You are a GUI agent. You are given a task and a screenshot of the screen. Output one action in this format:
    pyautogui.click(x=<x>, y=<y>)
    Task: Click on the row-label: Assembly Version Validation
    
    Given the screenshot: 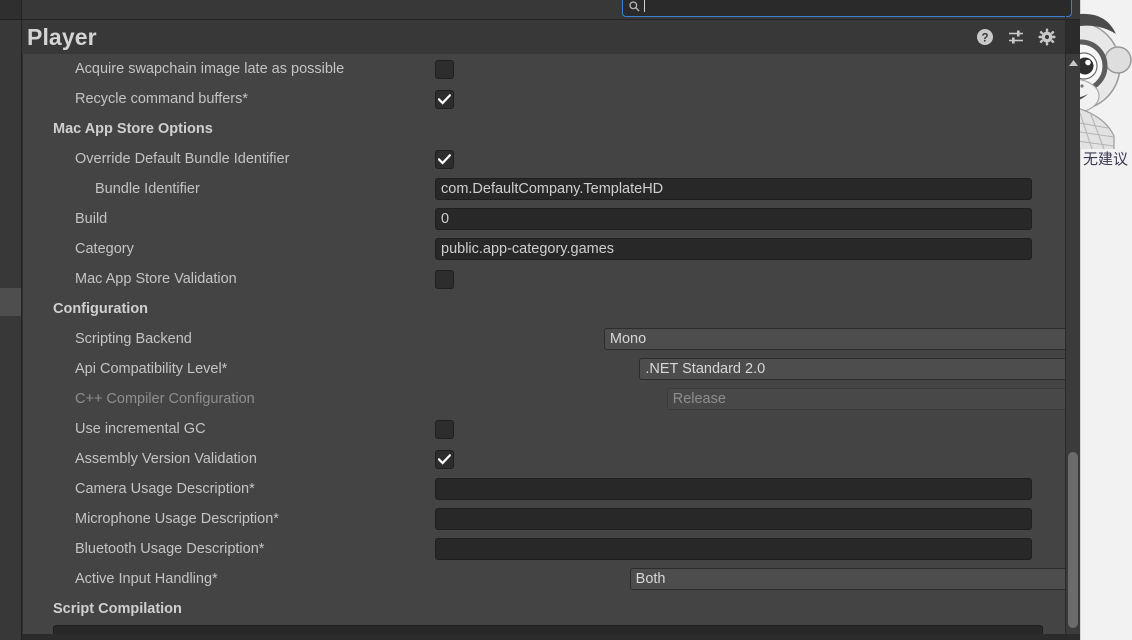 What is the action you would take?
    pyautogui.click(x=166, y=459)
    